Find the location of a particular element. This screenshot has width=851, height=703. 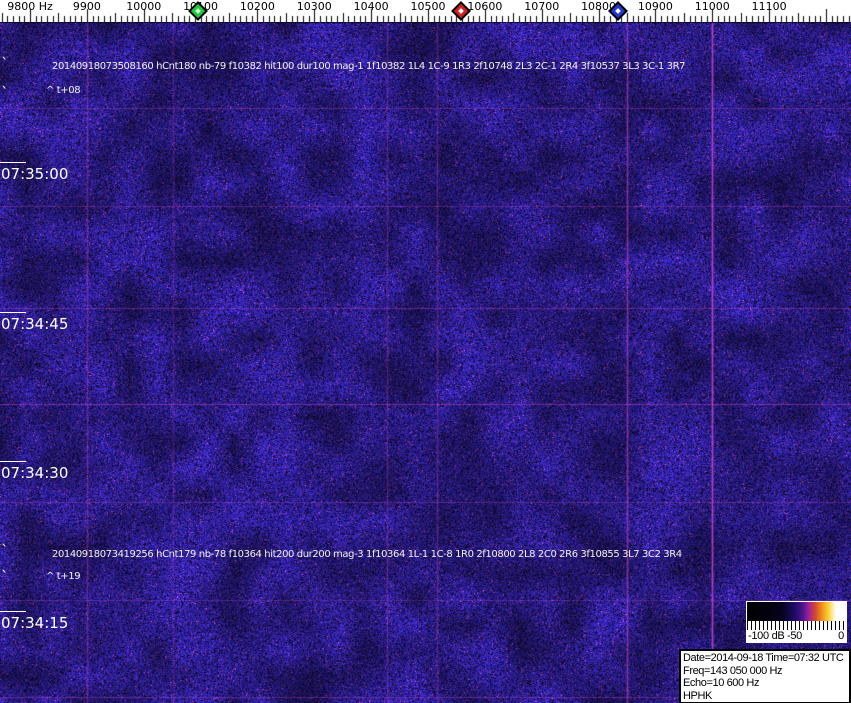

freq-label: 10500 is located at coordinates (428, 6).